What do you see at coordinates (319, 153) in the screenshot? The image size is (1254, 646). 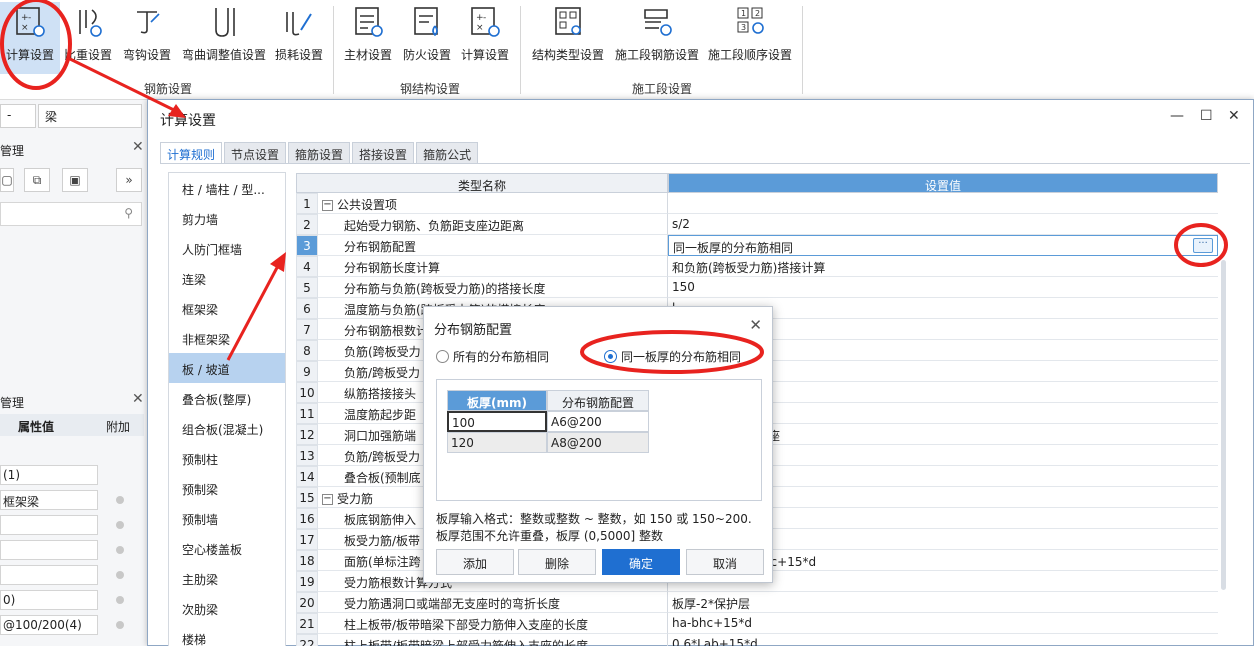 I see `tab-stirrup-settings: 箍筋设置` at bounding box center [319, 153].